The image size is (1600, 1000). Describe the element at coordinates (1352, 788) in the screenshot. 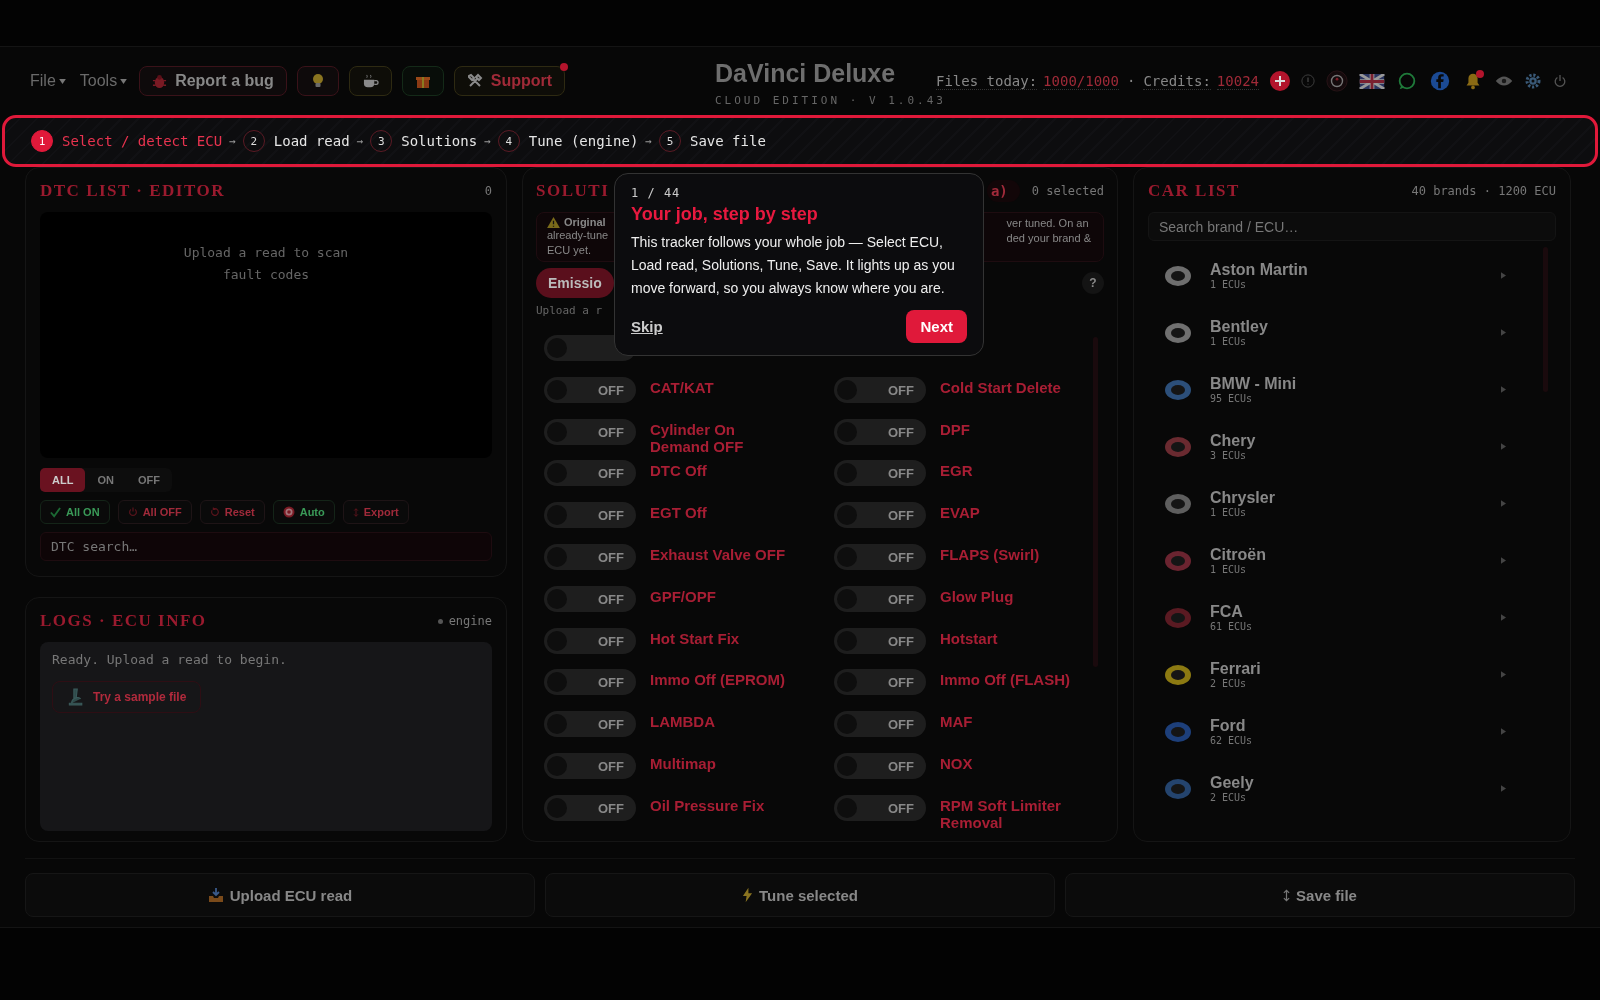

I see `brand-item: Geely 2 ECUs` at that location.